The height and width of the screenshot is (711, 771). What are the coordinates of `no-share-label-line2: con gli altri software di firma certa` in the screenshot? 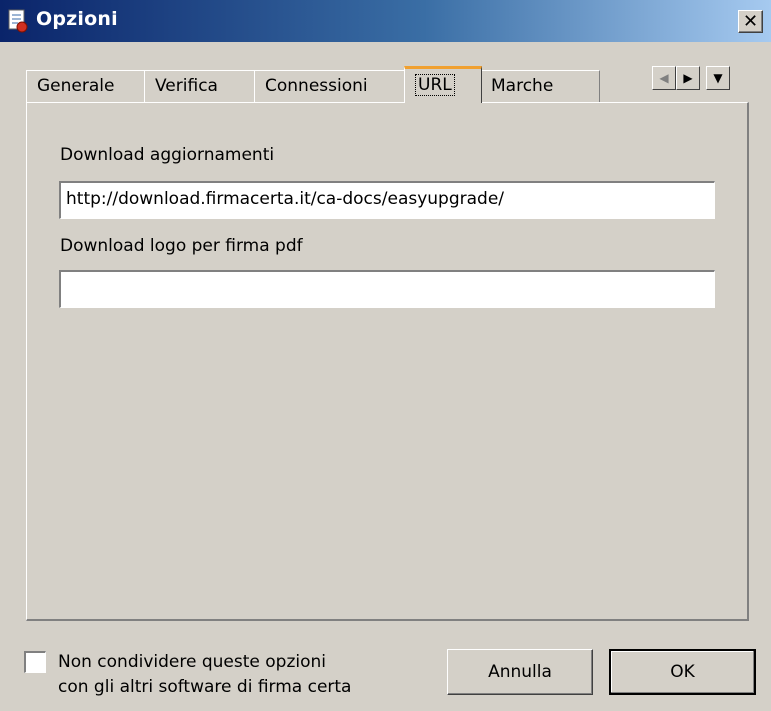 It's located at (205, 687).